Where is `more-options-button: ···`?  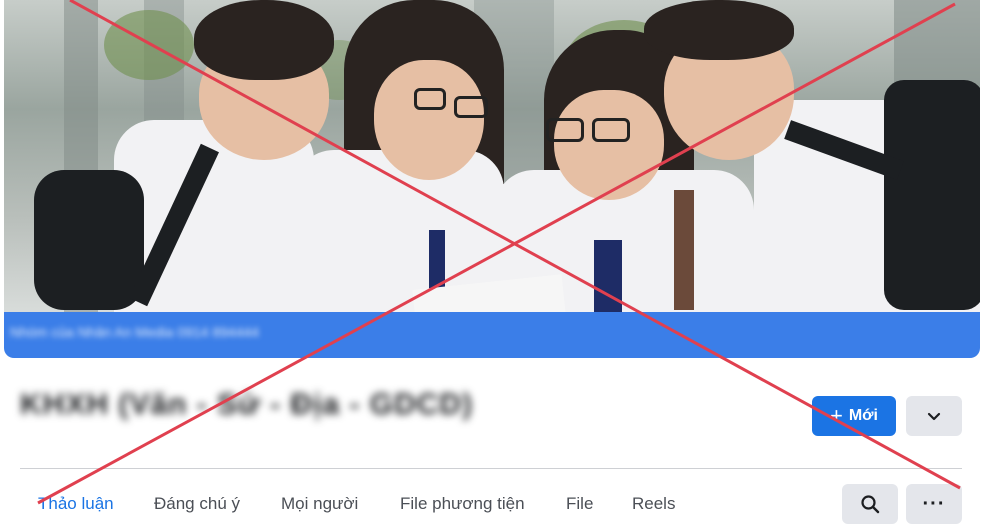 more-options-button: ··· is located at coordinates (934, 504).